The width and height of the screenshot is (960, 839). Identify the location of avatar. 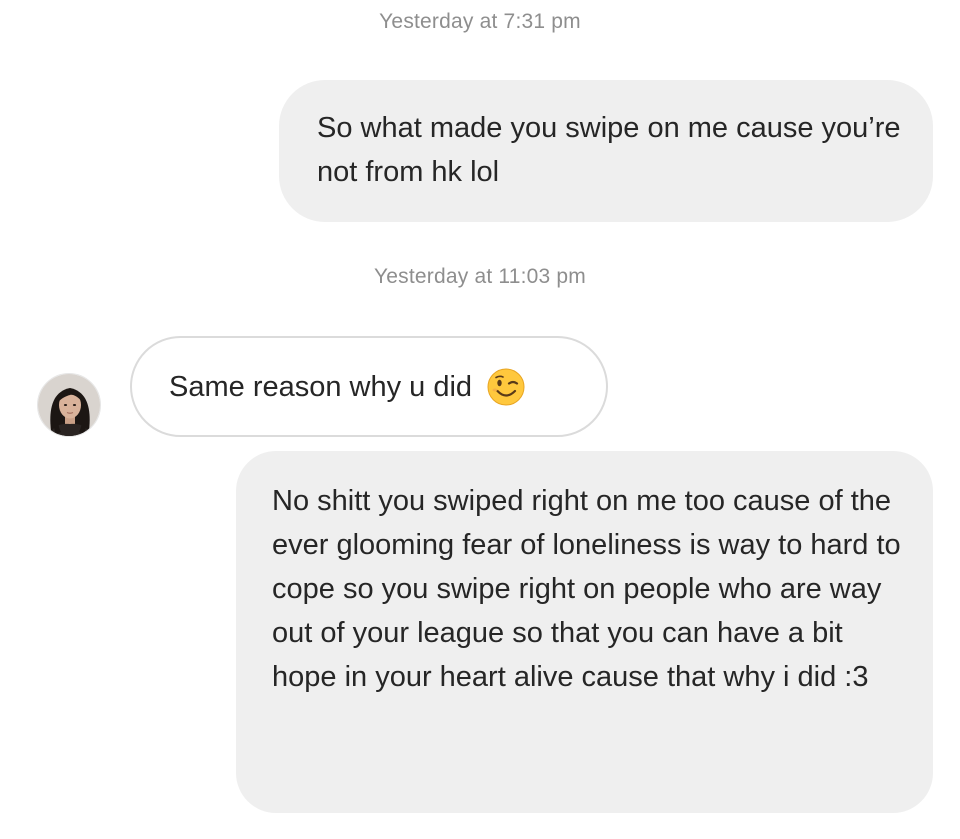
(69, 405).